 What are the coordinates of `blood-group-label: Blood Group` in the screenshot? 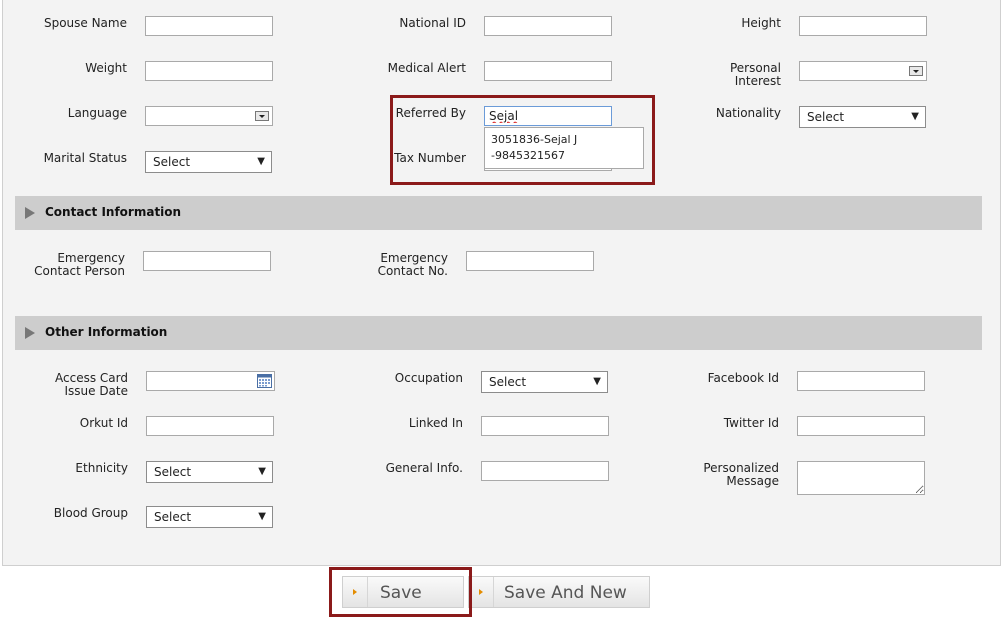 It's located at (90, 513).